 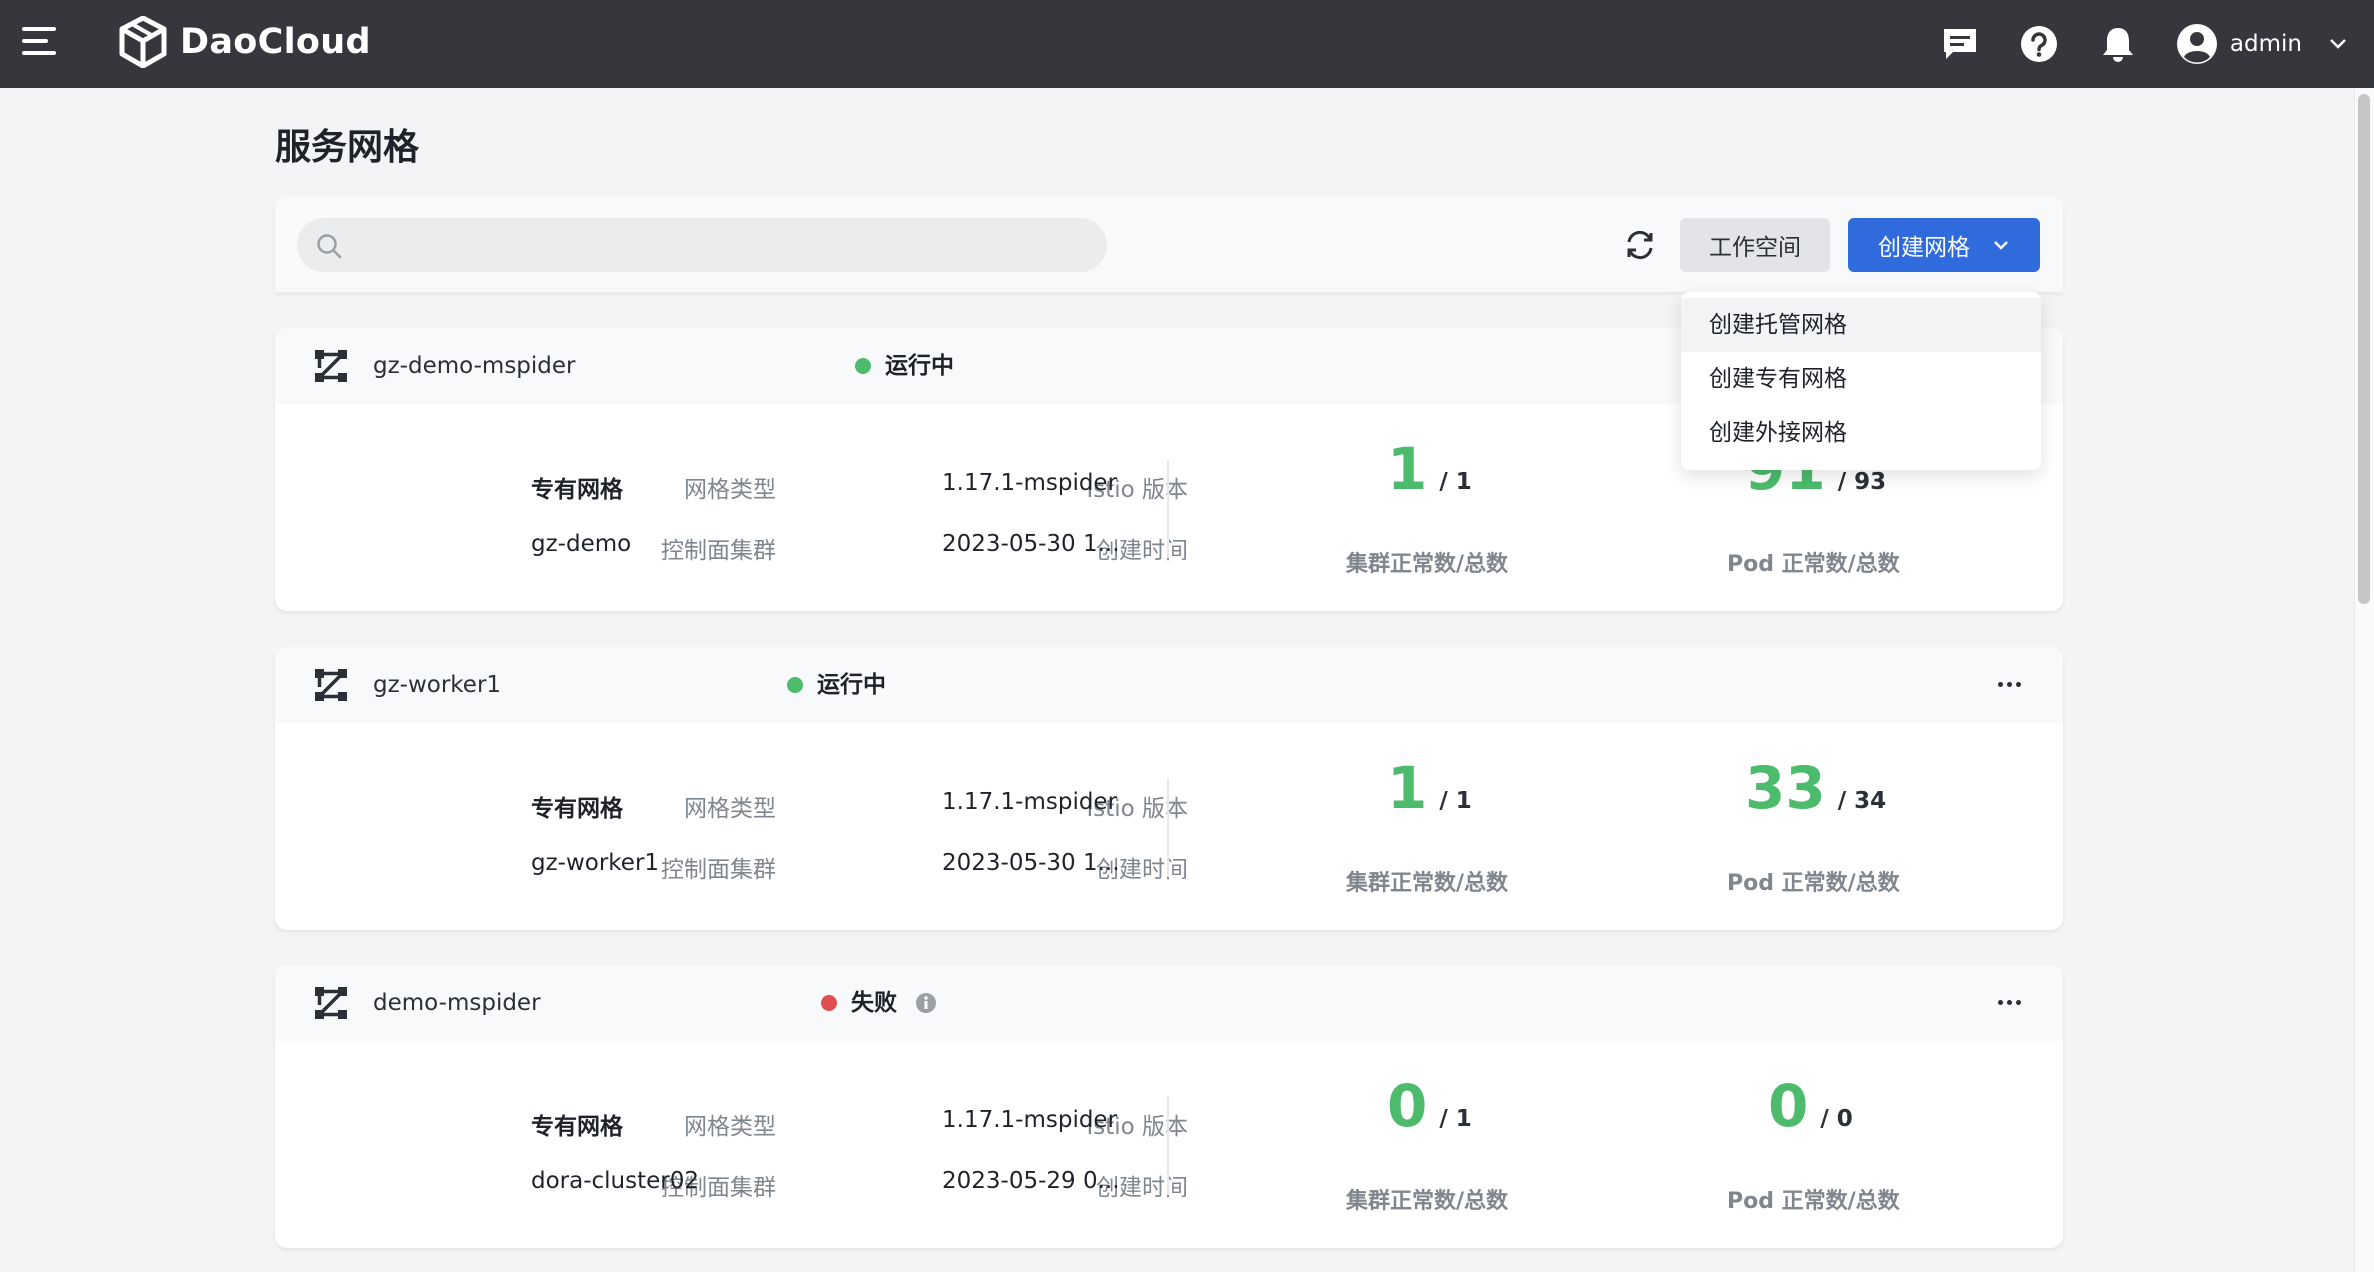 I want to click on top-nav-bar: DaoCloud admin, so click(x=1187, y=44).